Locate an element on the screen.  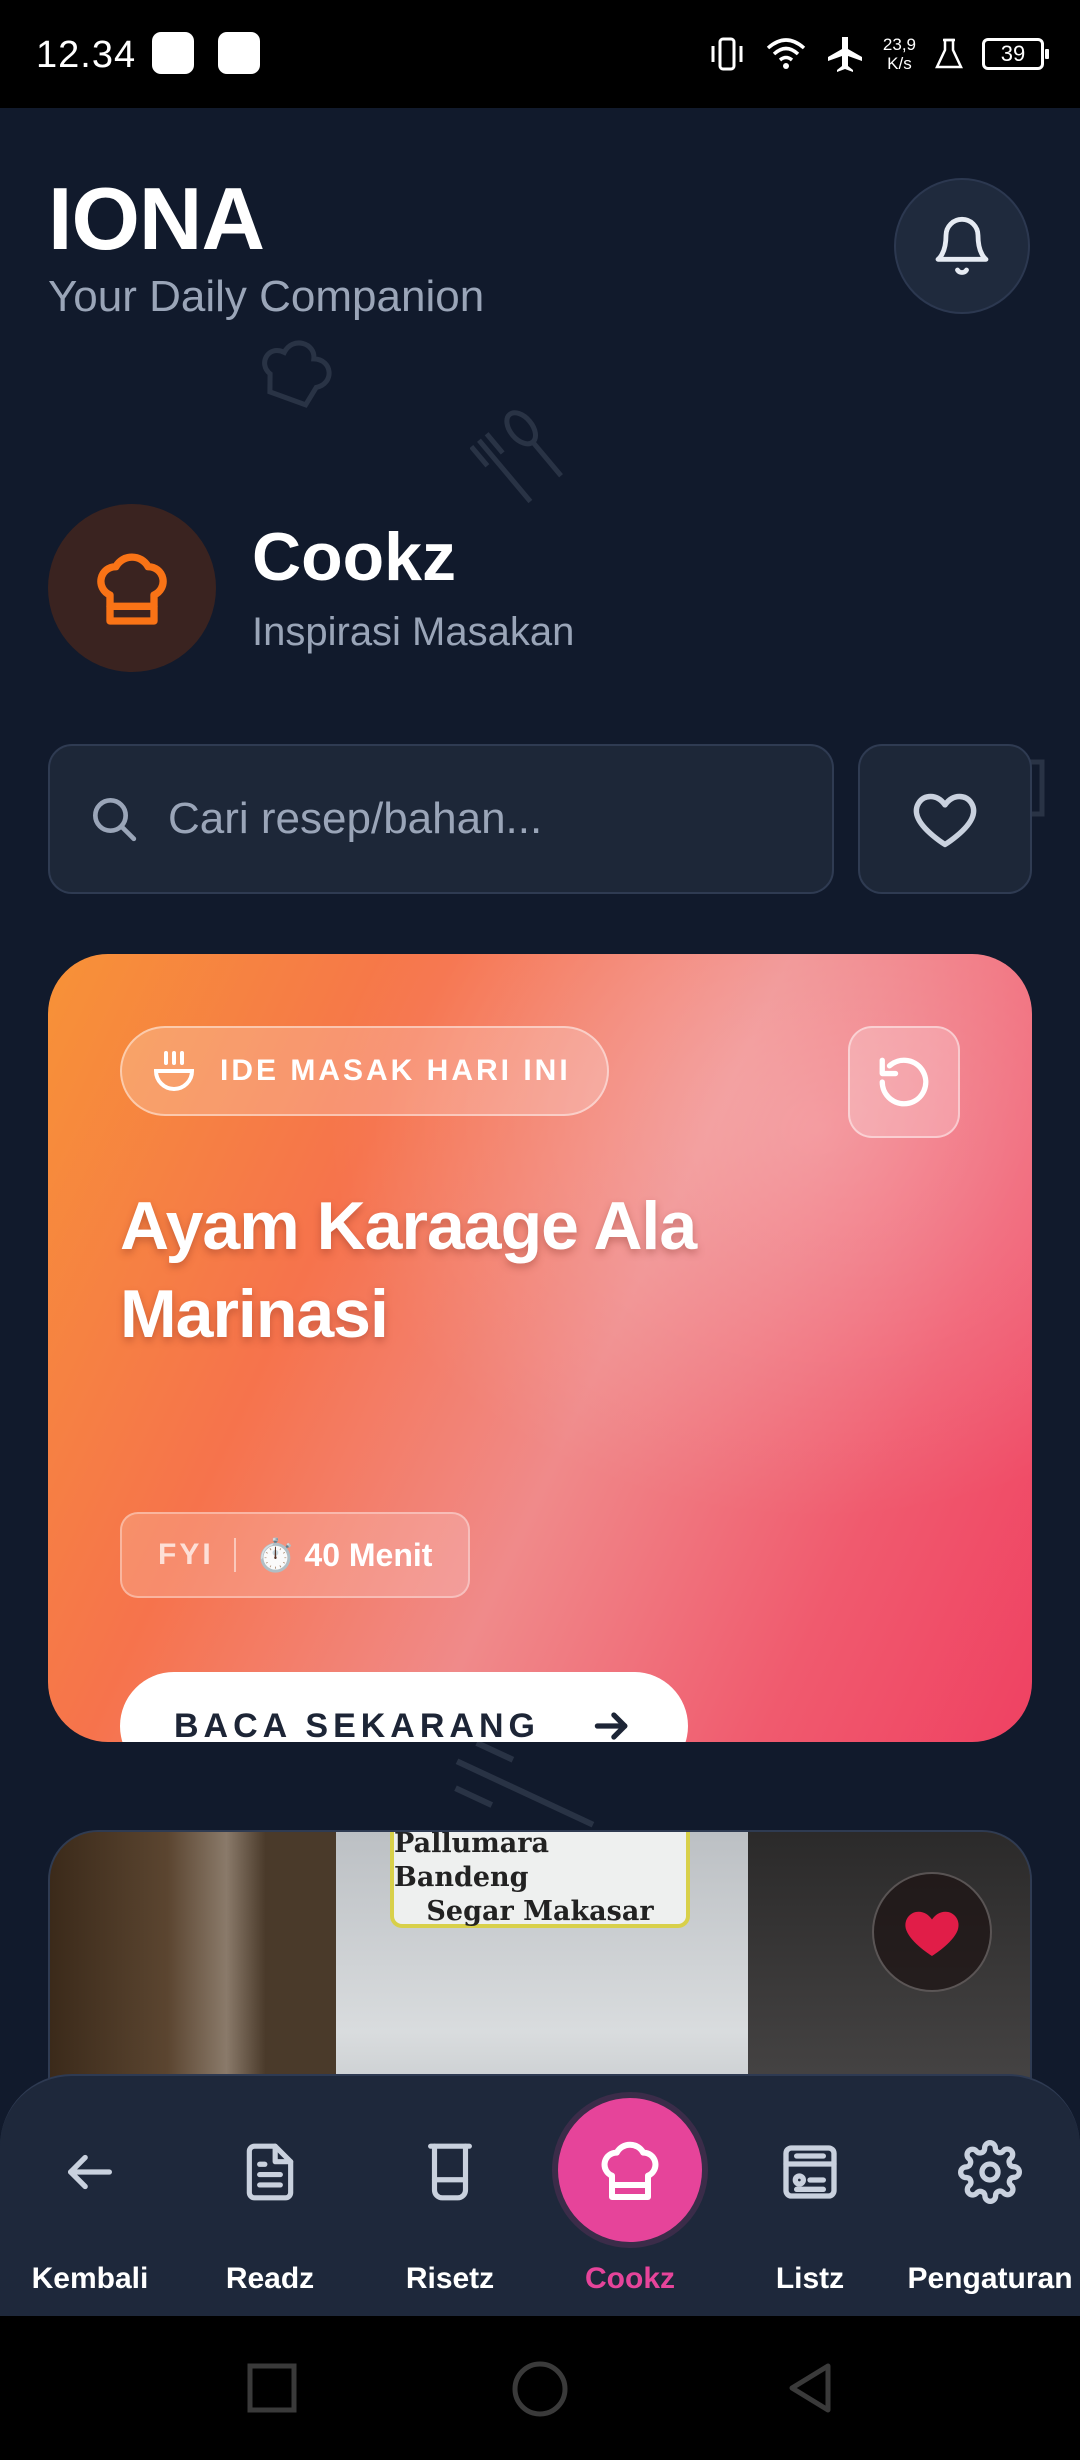
nav-label: Readz is located at coordinates (270, 2278).